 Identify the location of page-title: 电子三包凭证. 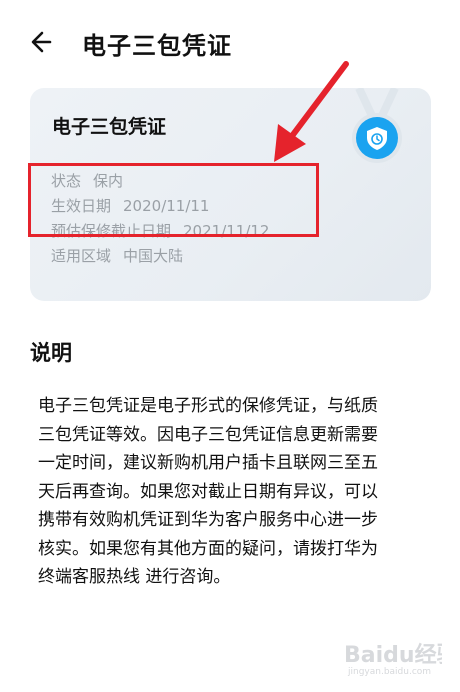
(157, 46).